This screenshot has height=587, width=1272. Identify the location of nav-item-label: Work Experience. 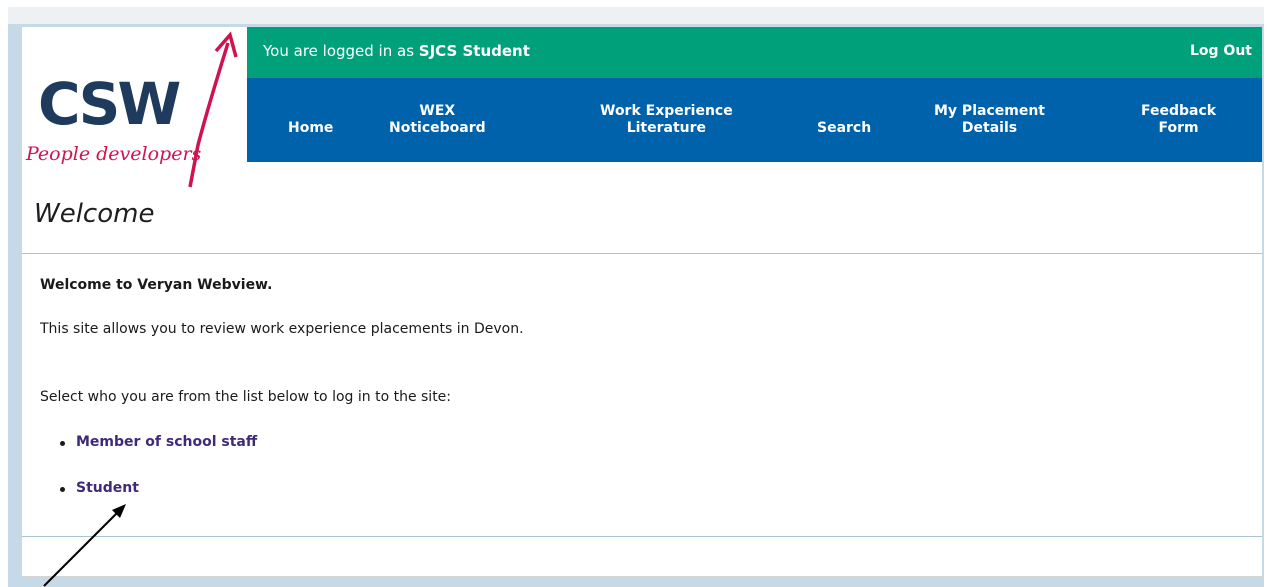
(666, 111).